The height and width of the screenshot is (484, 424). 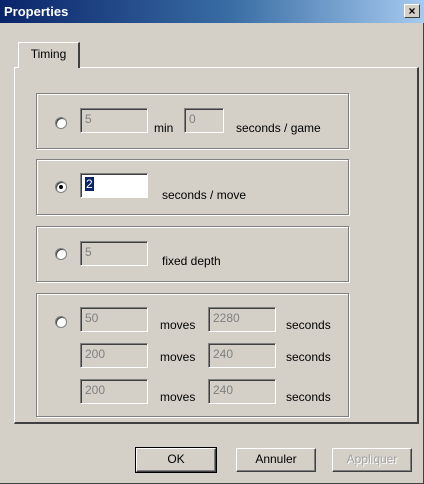 What do you see at coordinates (204, 120) in the screenshot?
I see `game-seconds-input: 0` at bounding box center [204, 120].